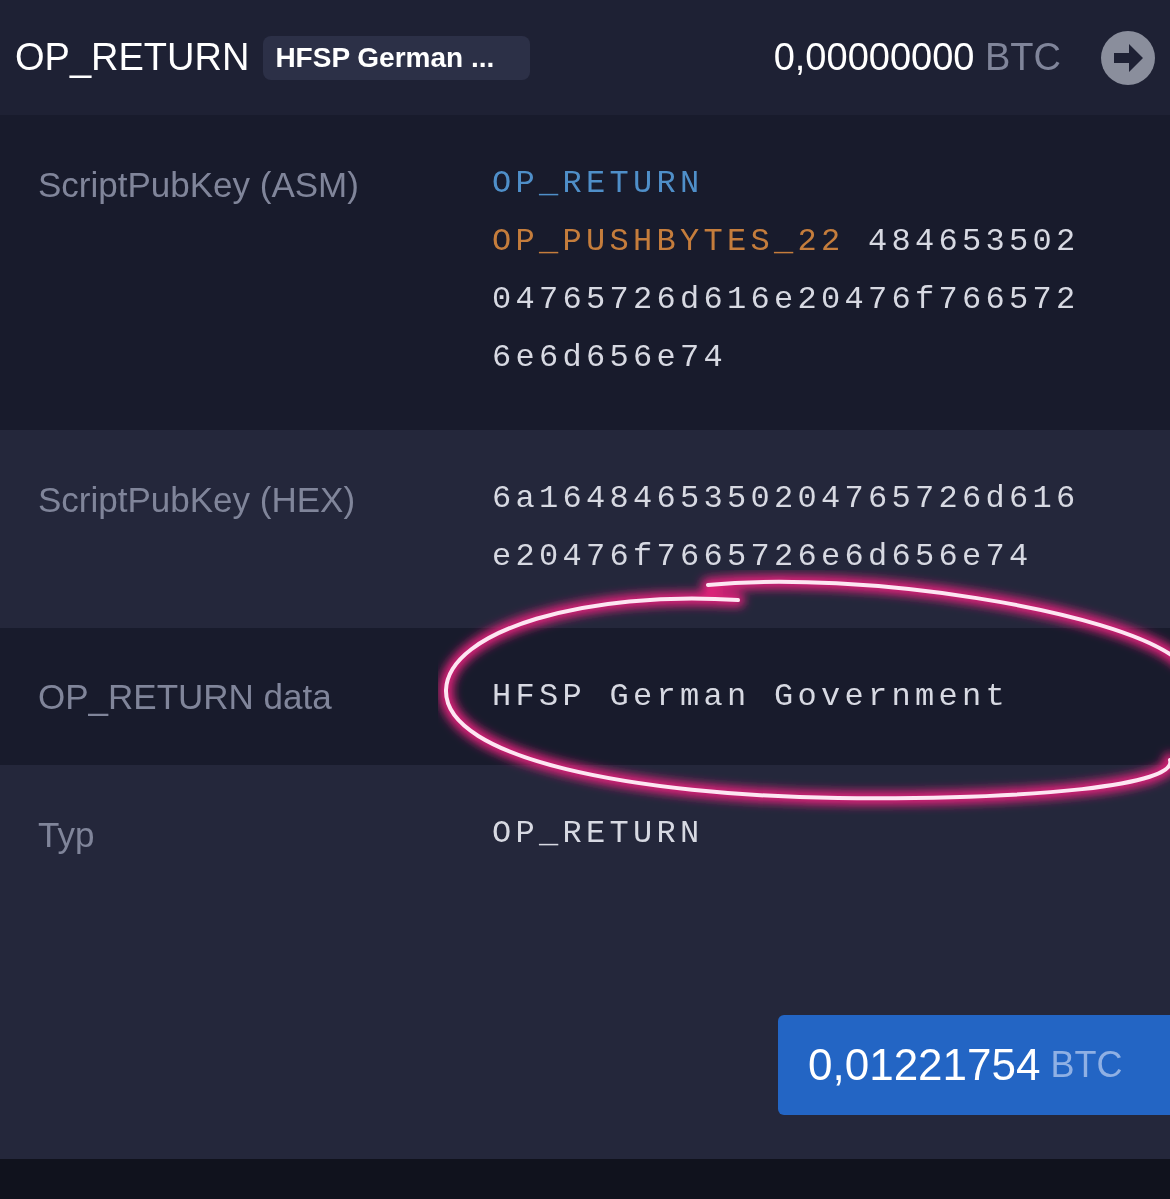 The image size is (1170, 1199). I want to click on total-amount: 0,01221754 BTC, so click(974, 1065).